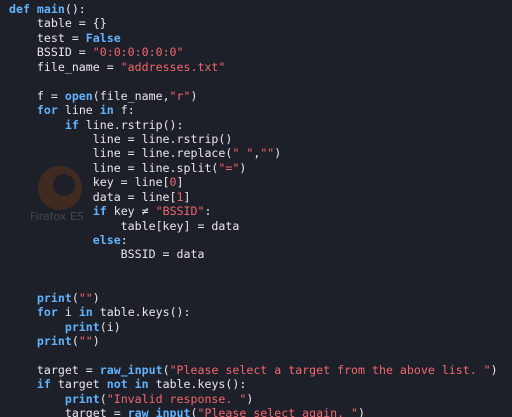 Image resolution: width=512 pixels, height=417 pixels. Describe the element at coordinates (124, 110) in the screenshot. I see `code-token-plain: f:` at that location.